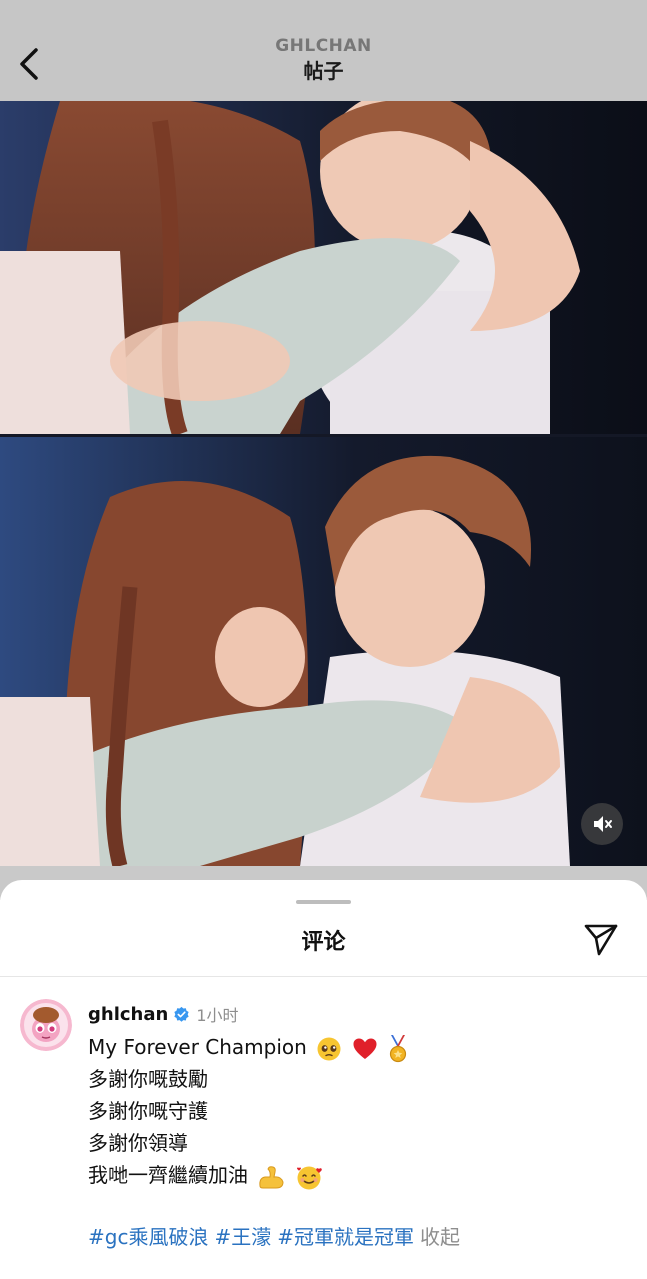  I want to click on share-button, so click(601, 940).